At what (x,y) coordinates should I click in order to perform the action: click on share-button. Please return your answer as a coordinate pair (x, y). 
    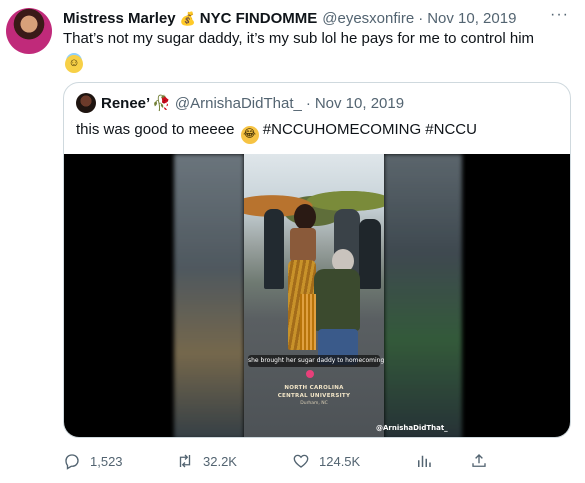
    Looking at the image, I should click on (479, 461).